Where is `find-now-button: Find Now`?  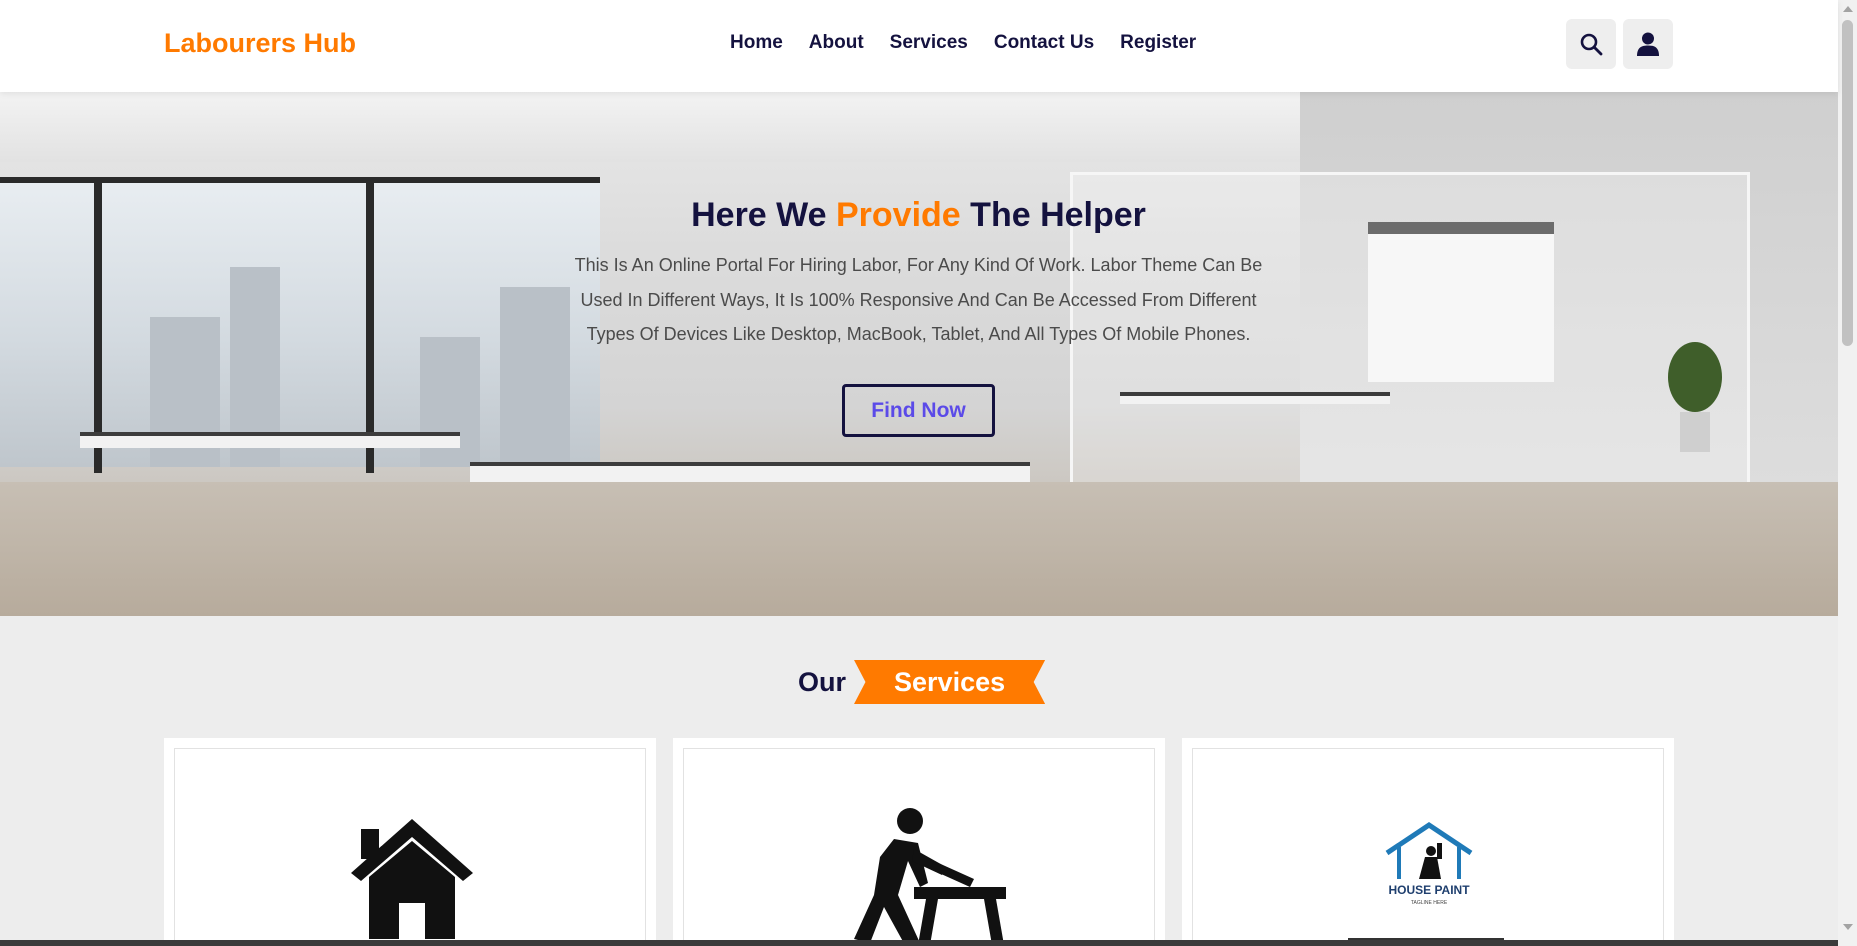 find-now-button: Find Now is located at coordinates (918, 410).